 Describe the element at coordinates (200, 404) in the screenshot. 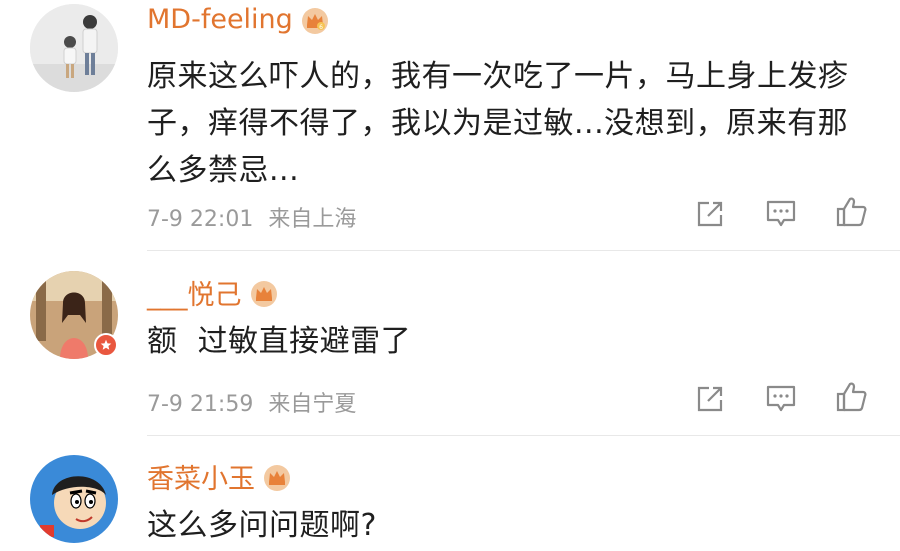

I see `comment-time: 7-9 21:59` at that location.